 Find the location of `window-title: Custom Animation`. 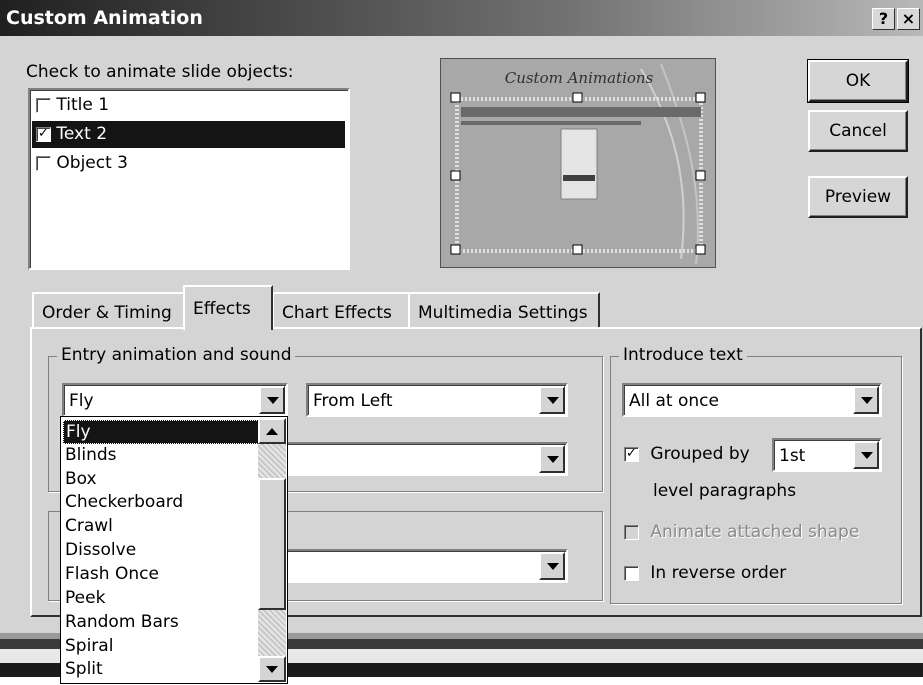

window-title: Custom Animation is located at coordinates (104, 18).